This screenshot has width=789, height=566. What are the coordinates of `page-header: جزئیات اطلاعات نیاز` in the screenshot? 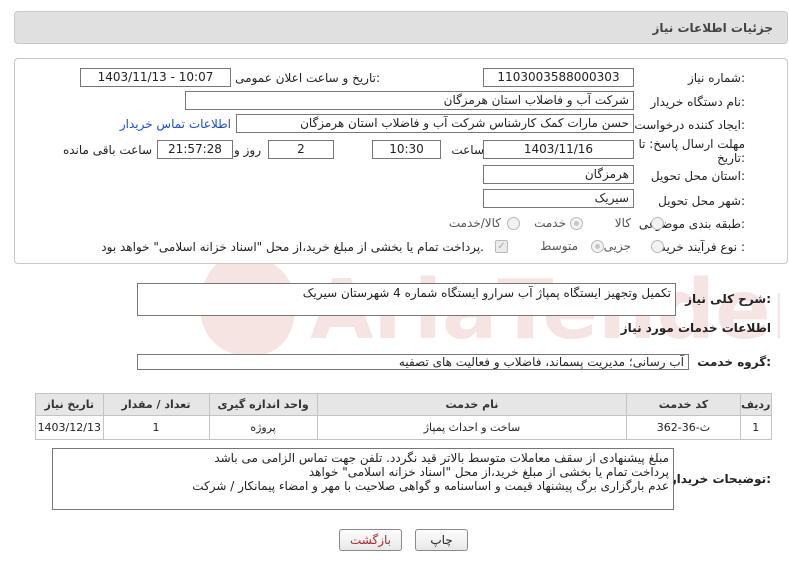 It's located at (401, 27).